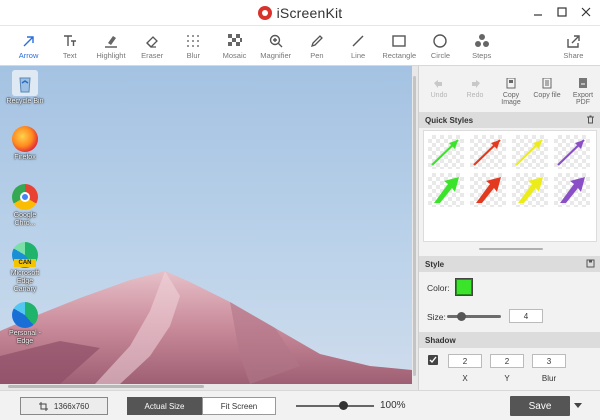  What do you see at coordinates (440, 40) in the screenshot?
I see `circle-icon` at bounding box center [440, 40].